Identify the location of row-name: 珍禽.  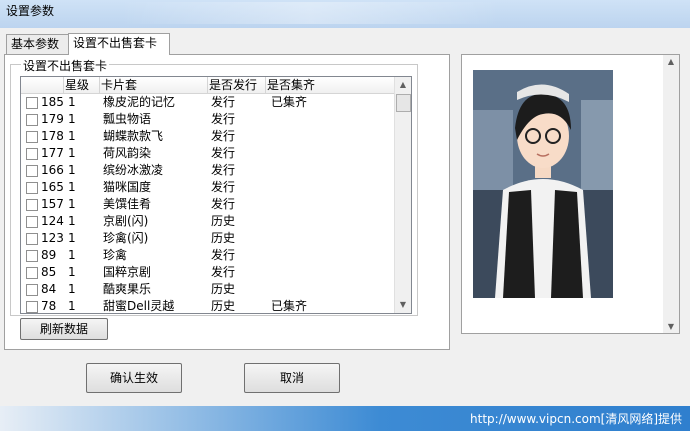
(115, 255).